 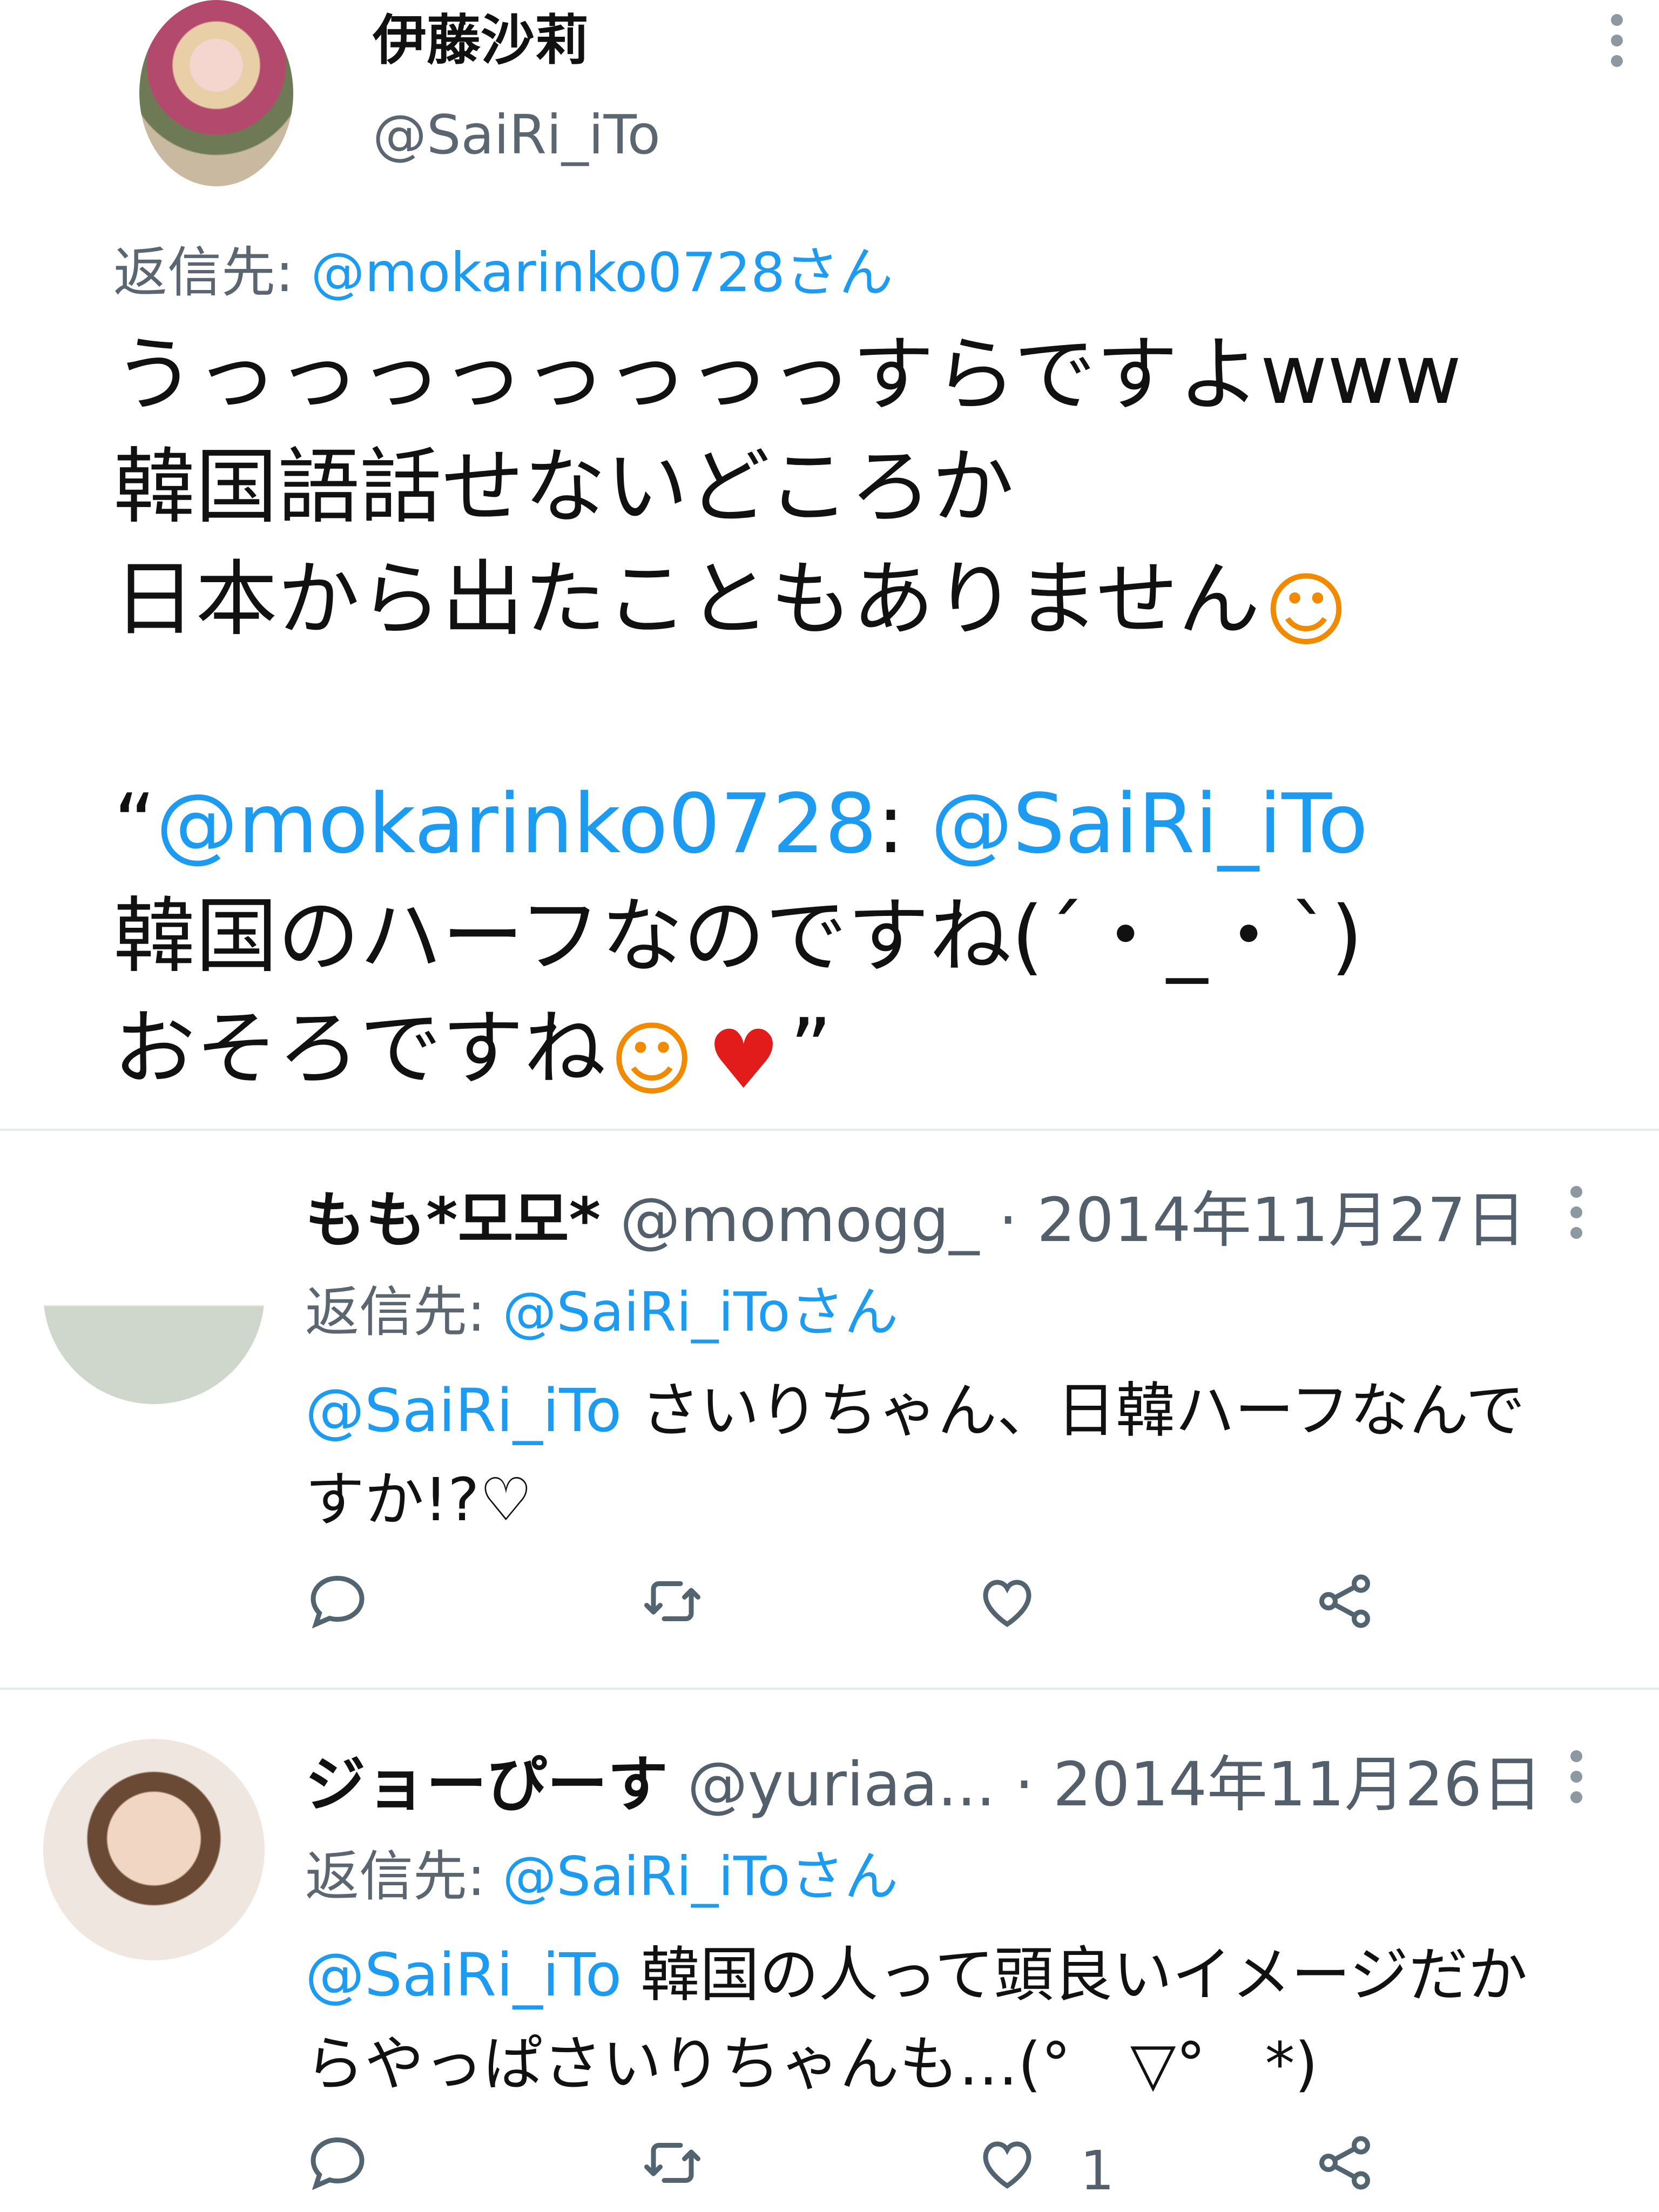 I want to click on reply-text-line-2: すか!?♡, so click(x=419, y=1499).